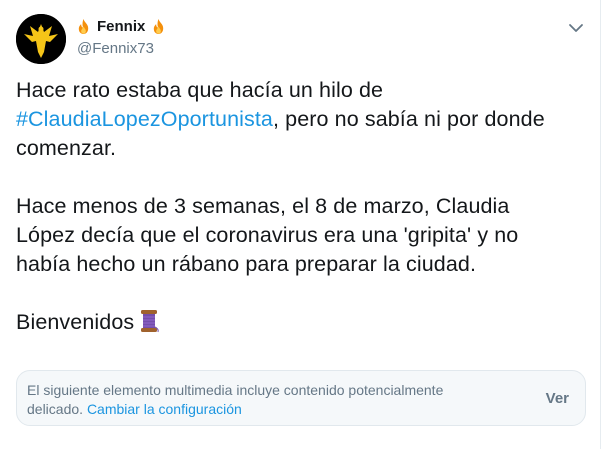 This screenshot has height=449, width=602. What do you see at coordinates (144, 119) in the screenshot?
I see `hashtag-link: #ClaudiaLopezOportunista` at bounding box center [144, 119].